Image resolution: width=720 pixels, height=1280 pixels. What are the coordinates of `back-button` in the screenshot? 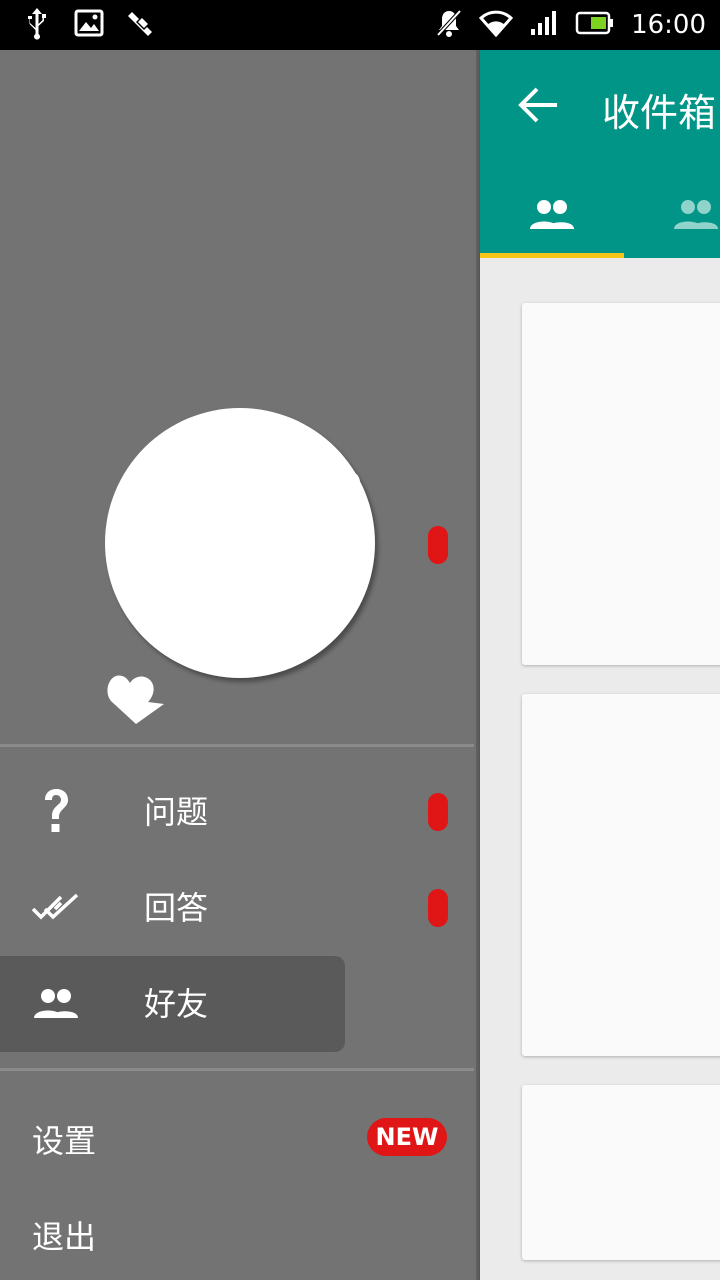 It's located at (537, 105).